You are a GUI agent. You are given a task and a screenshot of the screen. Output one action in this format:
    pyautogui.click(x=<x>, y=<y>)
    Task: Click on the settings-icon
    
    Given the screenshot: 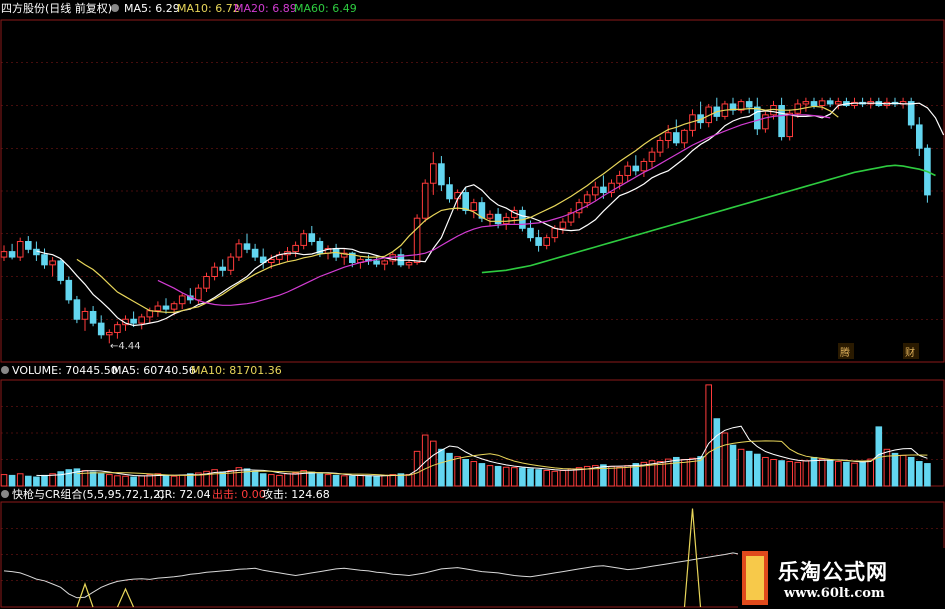 What is the action you would take?
    pyautogui.click(x=115, y=8)
    